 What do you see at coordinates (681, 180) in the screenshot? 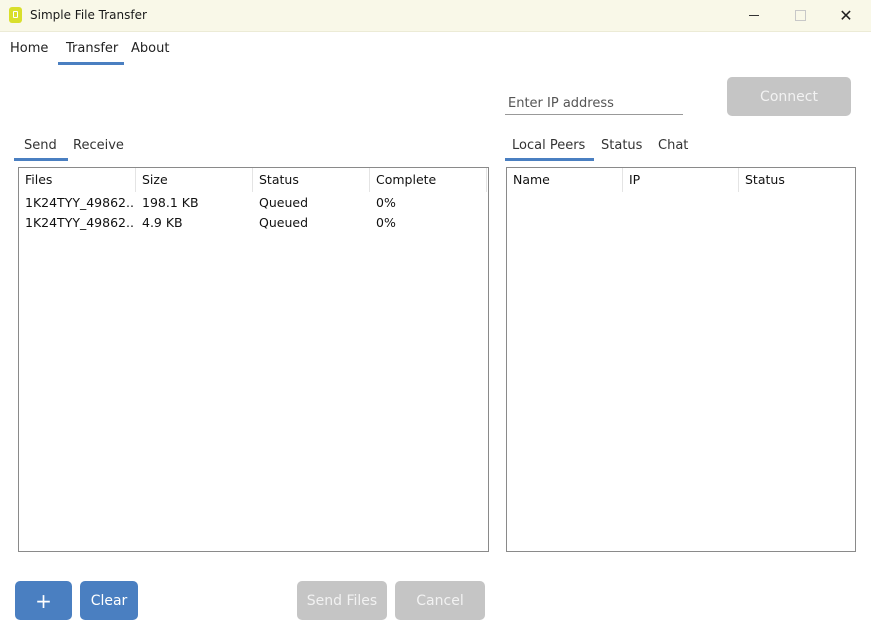
I see `column-header-ip: IP` at bounding box center [681, 180].